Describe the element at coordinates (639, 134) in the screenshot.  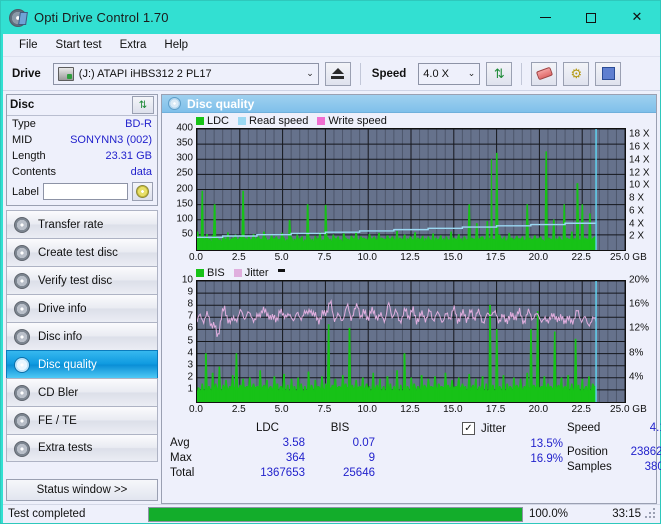
I see `y2-tick-label: 18 X` at that location.